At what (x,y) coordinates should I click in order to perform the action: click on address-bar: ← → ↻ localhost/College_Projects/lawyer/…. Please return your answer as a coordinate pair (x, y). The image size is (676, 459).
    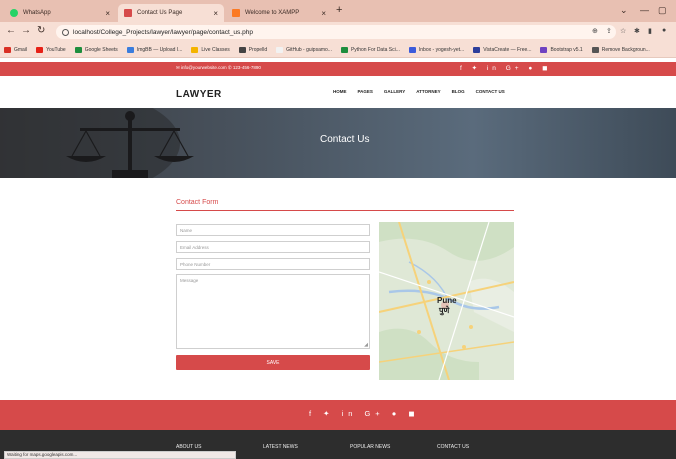
    Looking at the image, I should click on (338, 32).